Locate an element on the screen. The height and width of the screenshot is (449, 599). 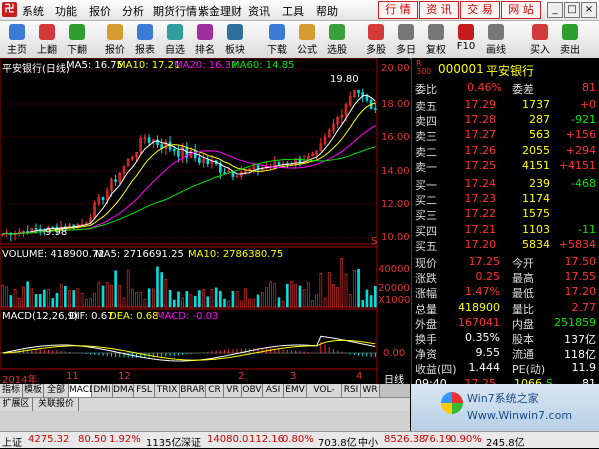
indicator-tab: BRAR is located at coordinates (193, 390).